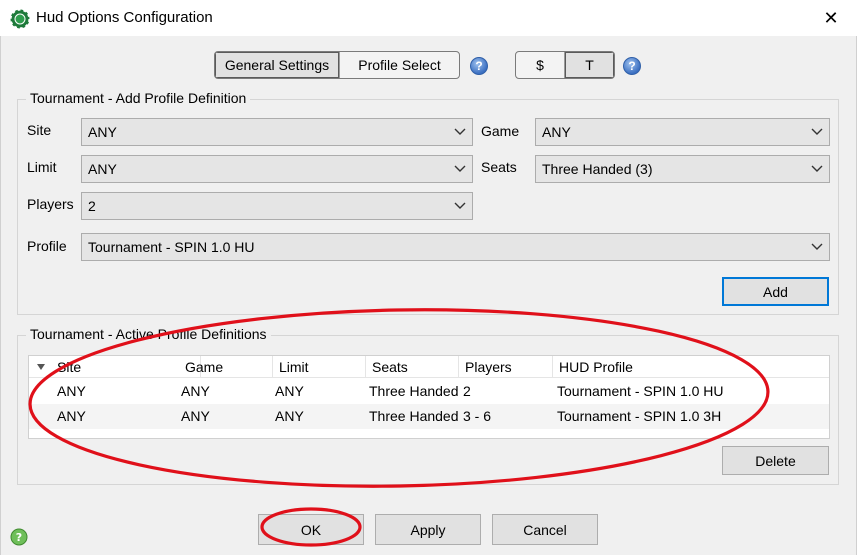  Describe the element at coordinates (47, 246) in the screenshot. I see `profile-label: Profile` at that location.